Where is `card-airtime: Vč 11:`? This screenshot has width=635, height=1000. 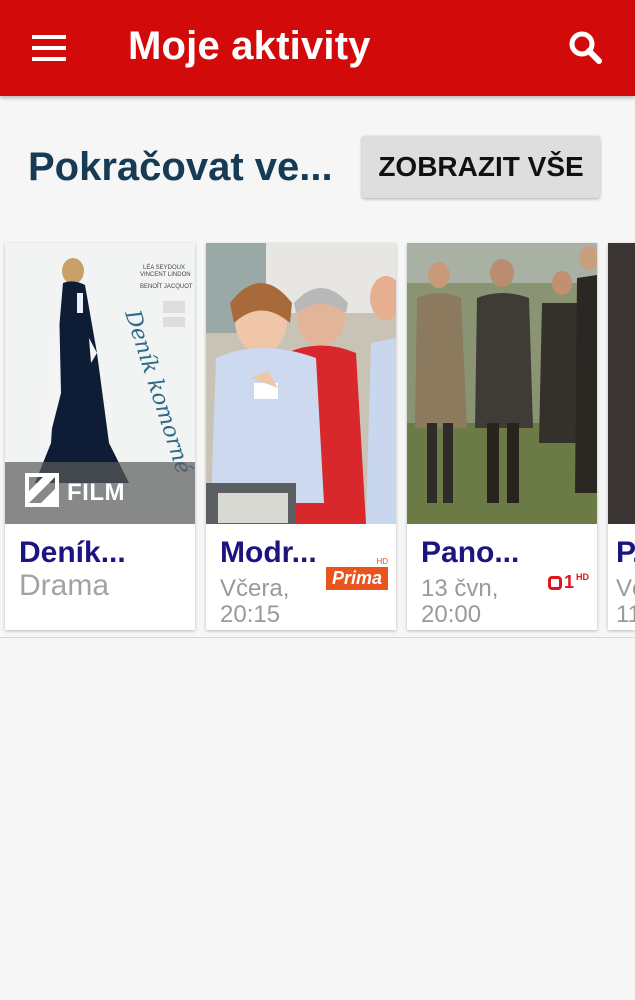
card-airtime: Vč 11: is located at coordinates (625, 602).